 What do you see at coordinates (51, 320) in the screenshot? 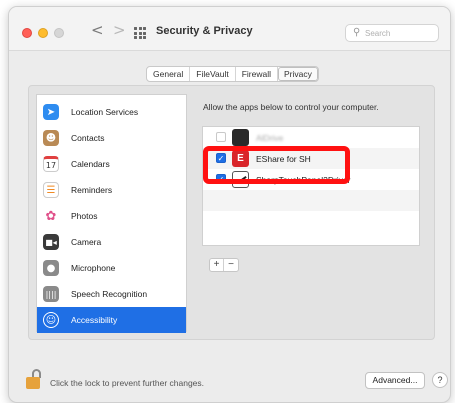
I see `accessibility-icon: ☺` at bounding box center [51, 320].